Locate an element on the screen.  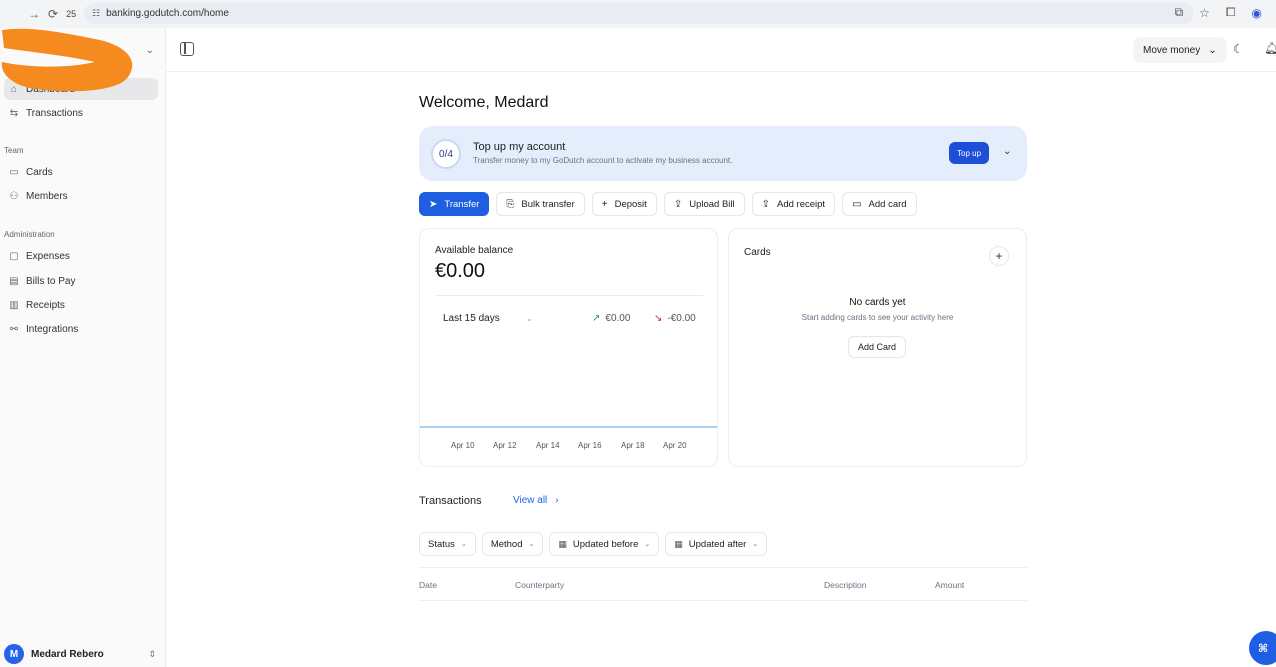
extensions-icon: ⧠ is located at coordinates (1231, 12).